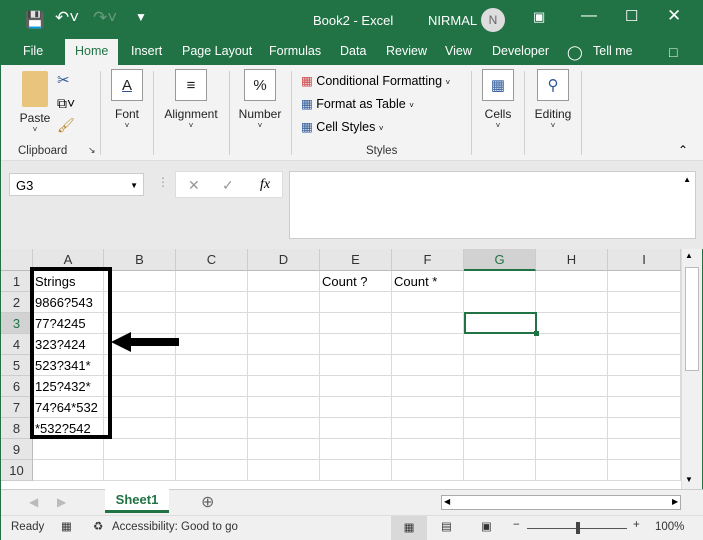 The height and width of the screenshot is (540, 703). Describe the element at coordinates (284, 323) in the screenshot. I see `cell-D3` at that location.